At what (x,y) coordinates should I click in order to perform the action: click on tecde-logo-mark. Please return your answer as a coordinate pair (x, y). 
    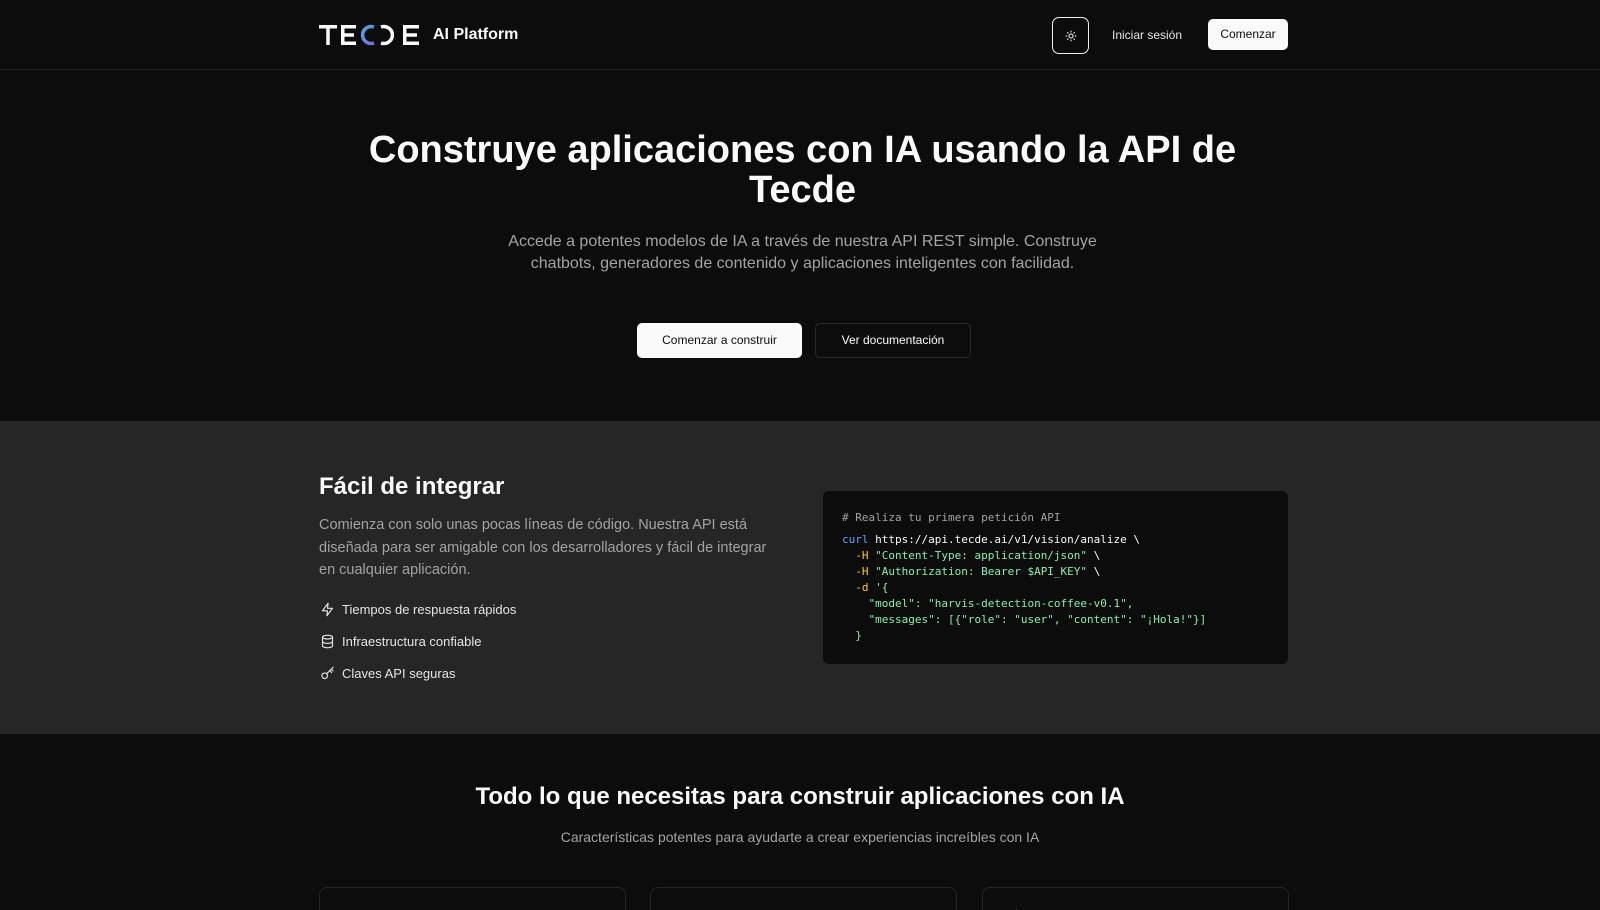
    Looking at the image, I should click on (369, 35).